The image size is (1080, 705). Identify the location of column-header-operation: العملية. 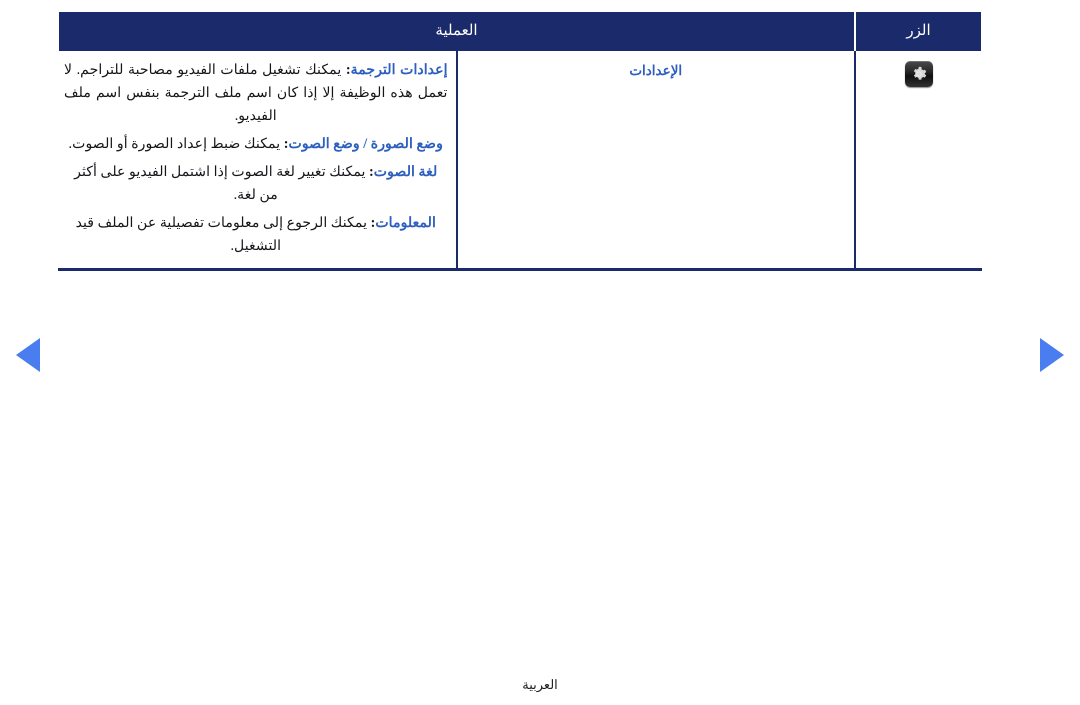
(456, 31).